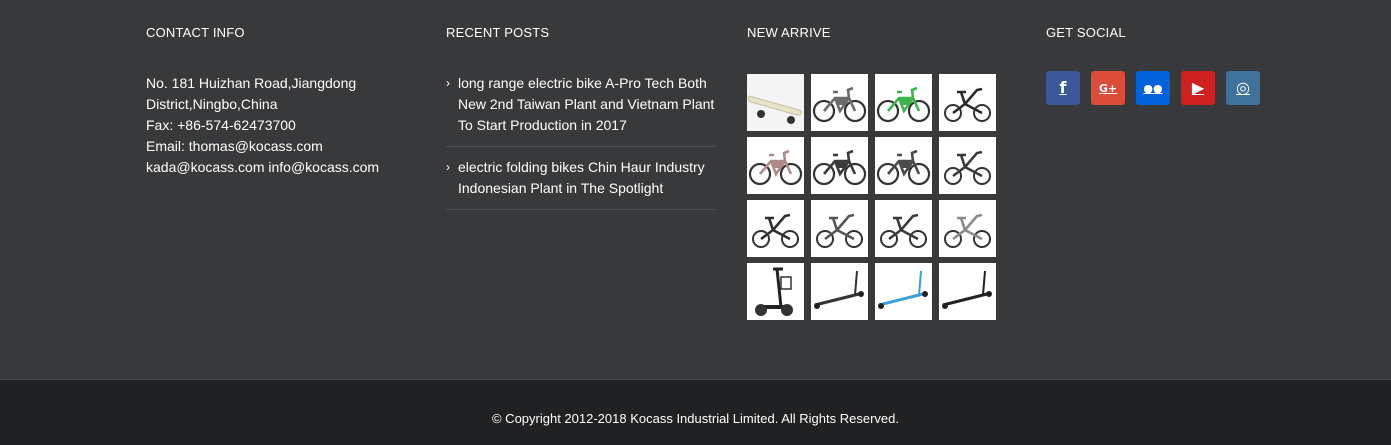 The image size is (1391, 445). Describe the element at coordinates (789, 32) in the screenshot. I see `new-arrive-title: NEW ARRIVE` at that location.